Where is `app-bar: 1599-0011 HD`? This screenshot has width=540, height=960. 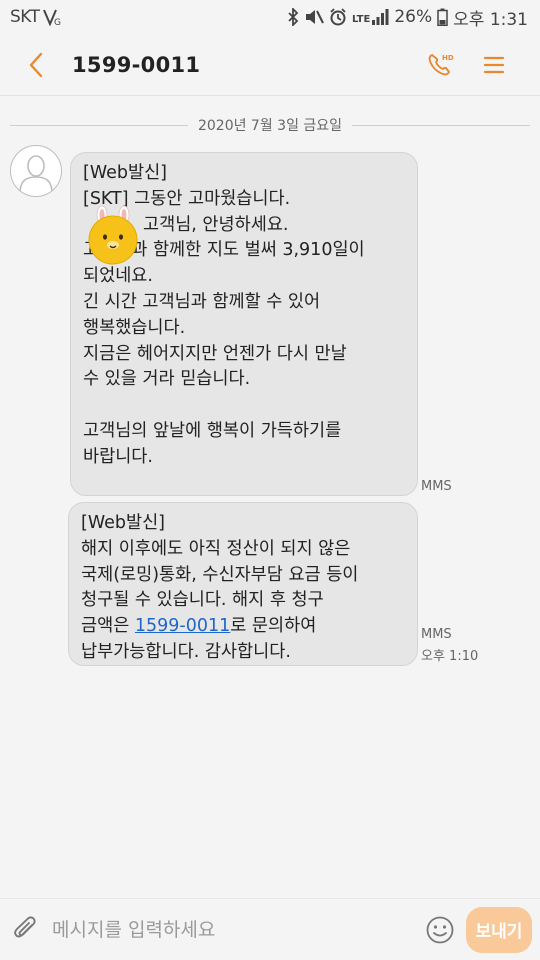
app-bar: 1599-0011 HD is located at coordinates (270, 65).